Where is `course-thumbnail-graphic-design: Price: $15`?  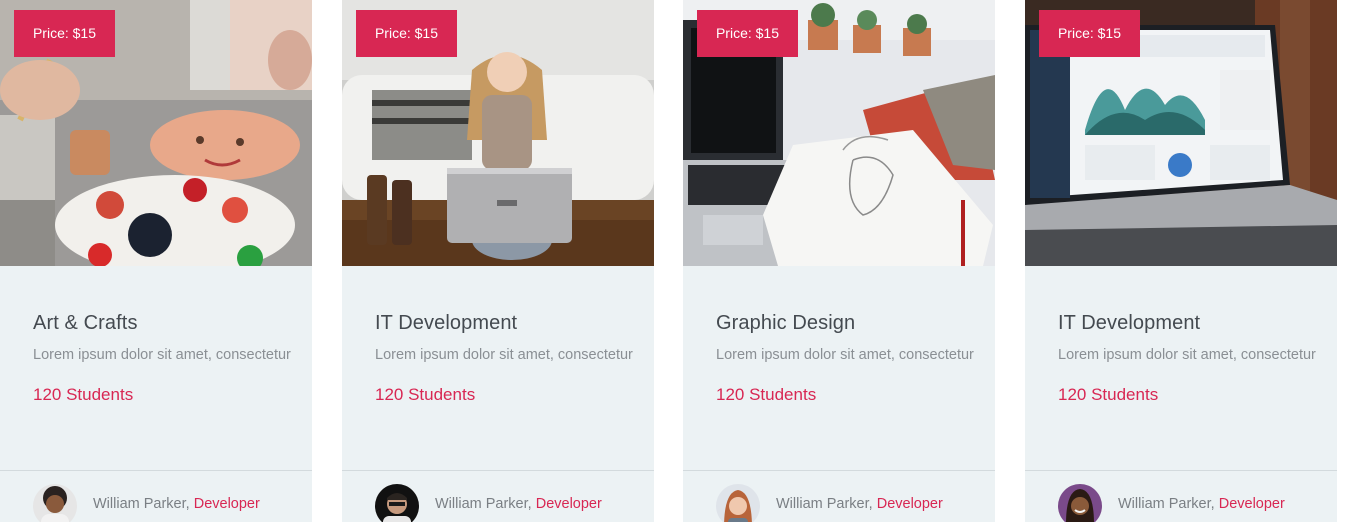
course-thumbnail-graphic-design: Price: $15 is located at coordinates (839, 133).